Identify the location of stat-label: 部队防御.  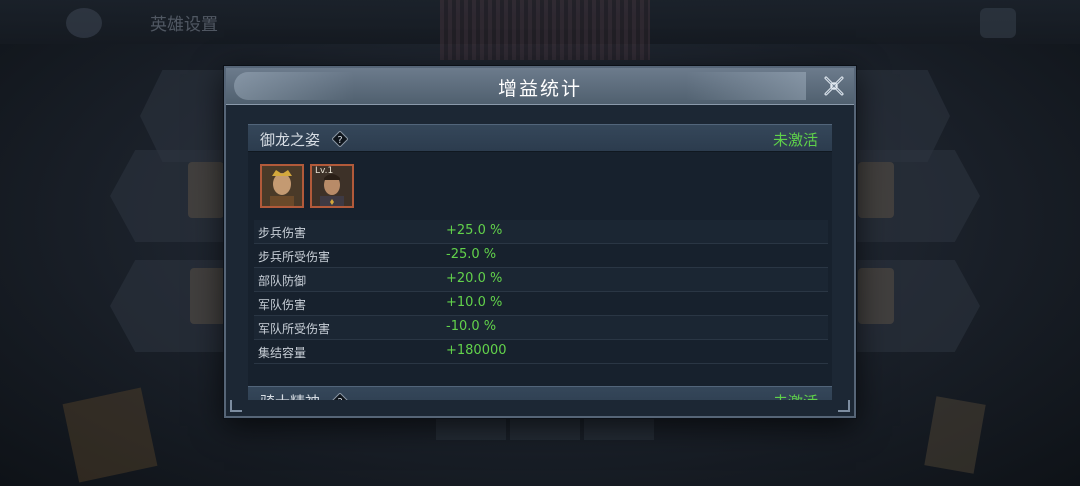
(282, 281).